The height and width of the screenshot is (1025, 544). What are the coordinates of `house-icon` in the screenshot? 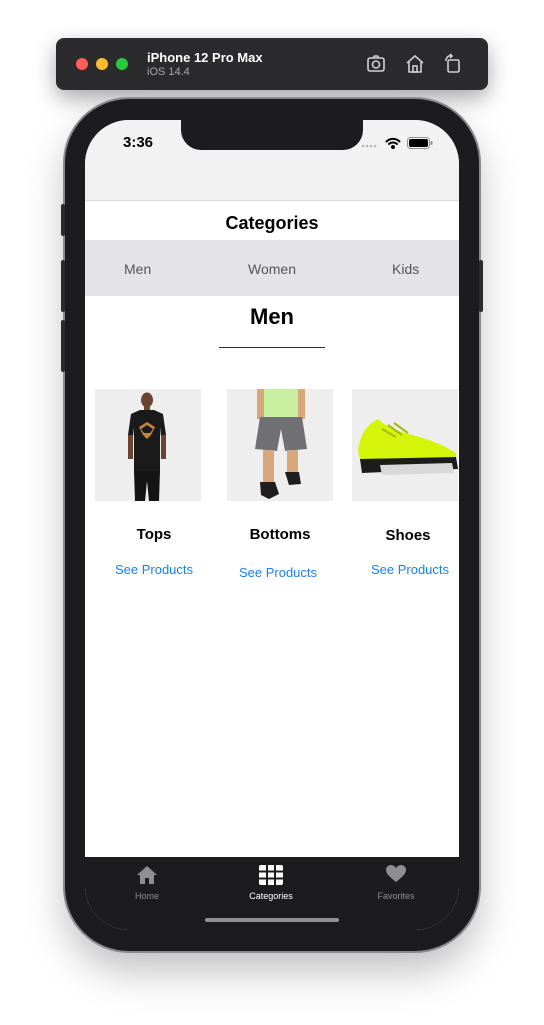 It's located at (147, 875).